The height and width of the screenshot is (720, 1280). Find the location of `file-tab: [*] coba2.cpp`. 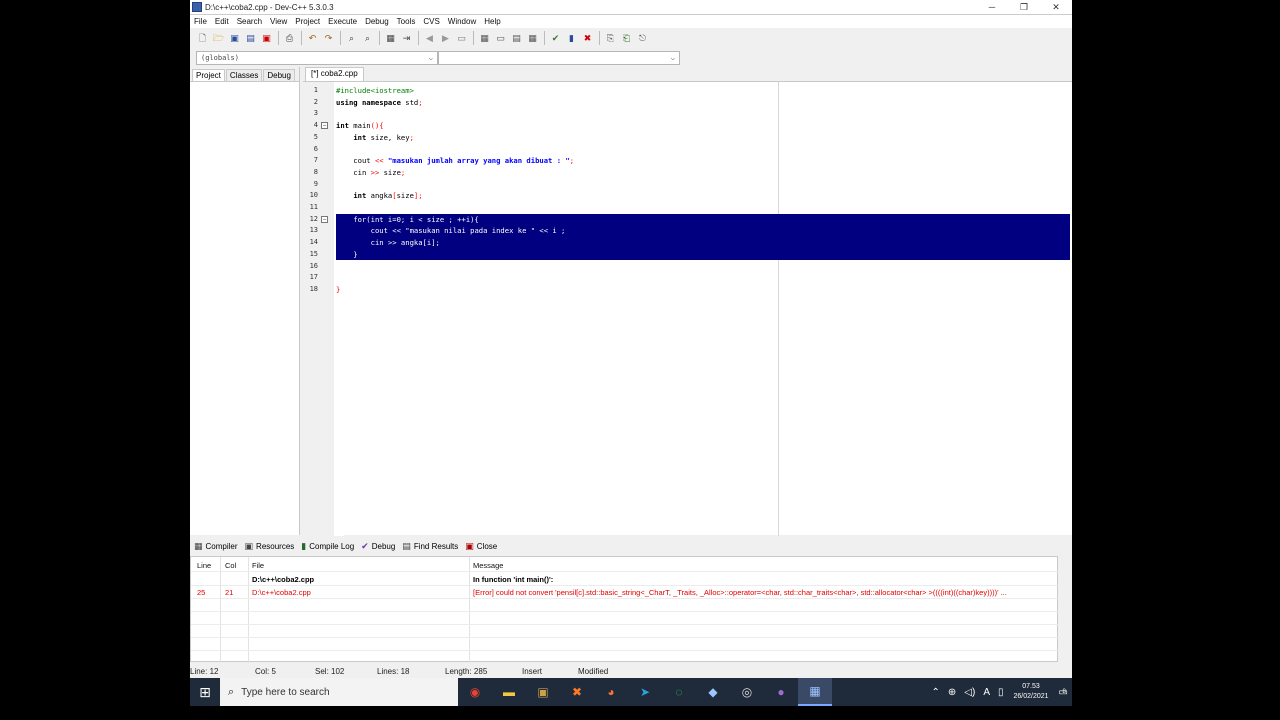

file-tab: [*] coba2.cpp is located at coordinates (334, 74).